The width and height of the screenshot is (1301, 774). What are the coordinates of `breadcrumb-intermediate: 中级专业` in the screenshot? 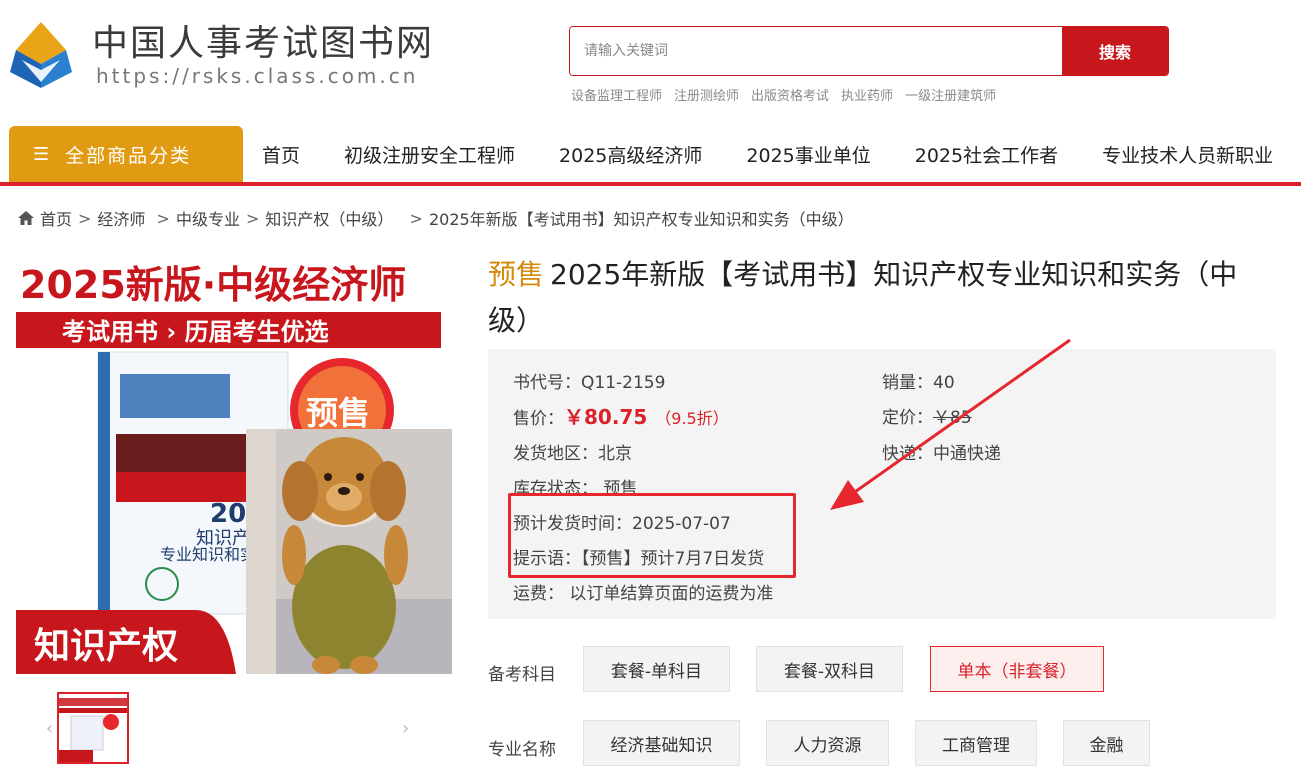 It's located at (208, 218).